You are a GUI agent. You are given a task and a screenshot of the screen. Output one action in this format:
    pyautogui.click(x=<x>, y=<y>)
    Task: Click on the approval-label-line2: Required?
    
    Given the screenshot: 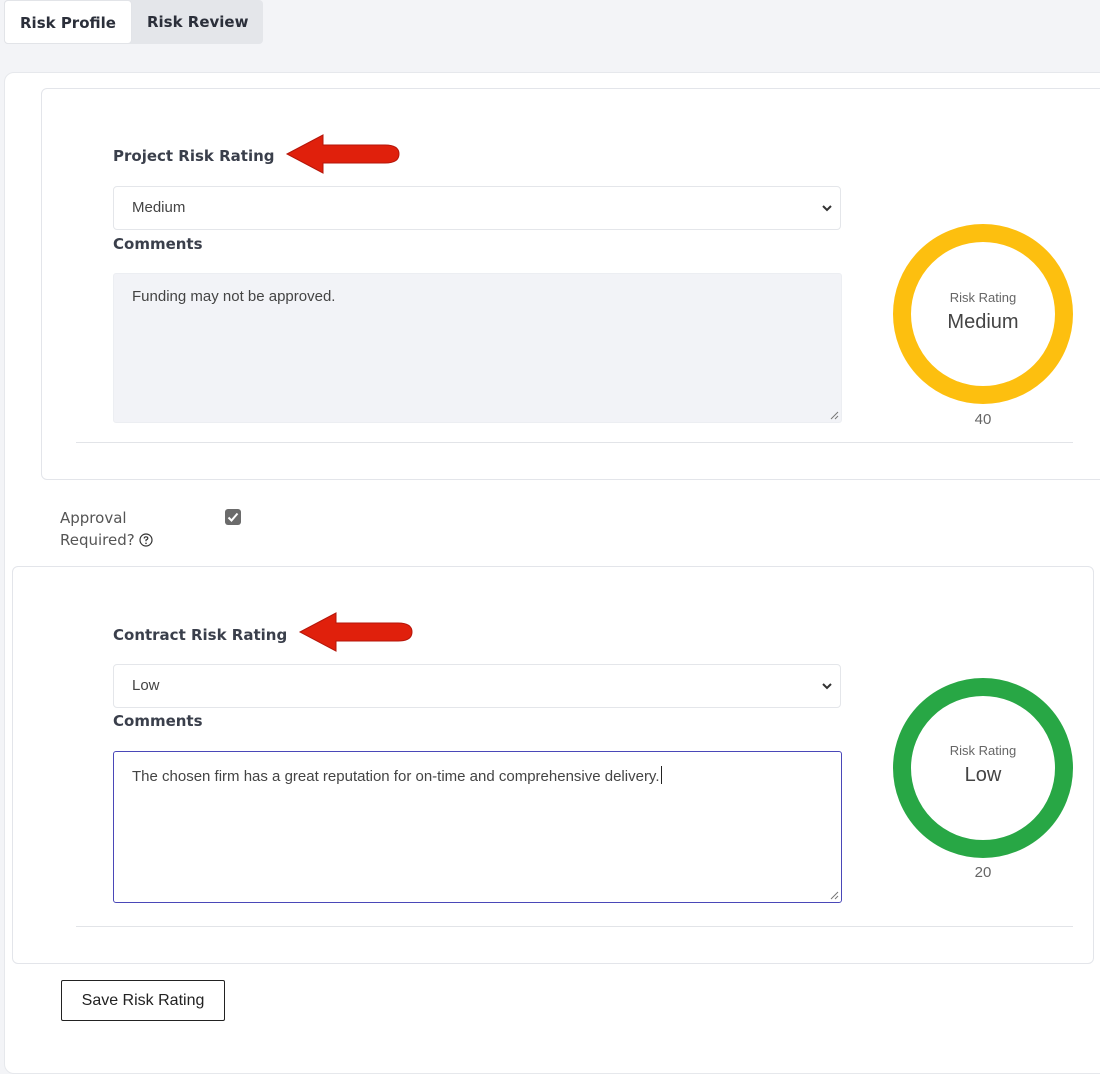 What is the action you would take?
    pyautogui.click(x=97, y=540)
    